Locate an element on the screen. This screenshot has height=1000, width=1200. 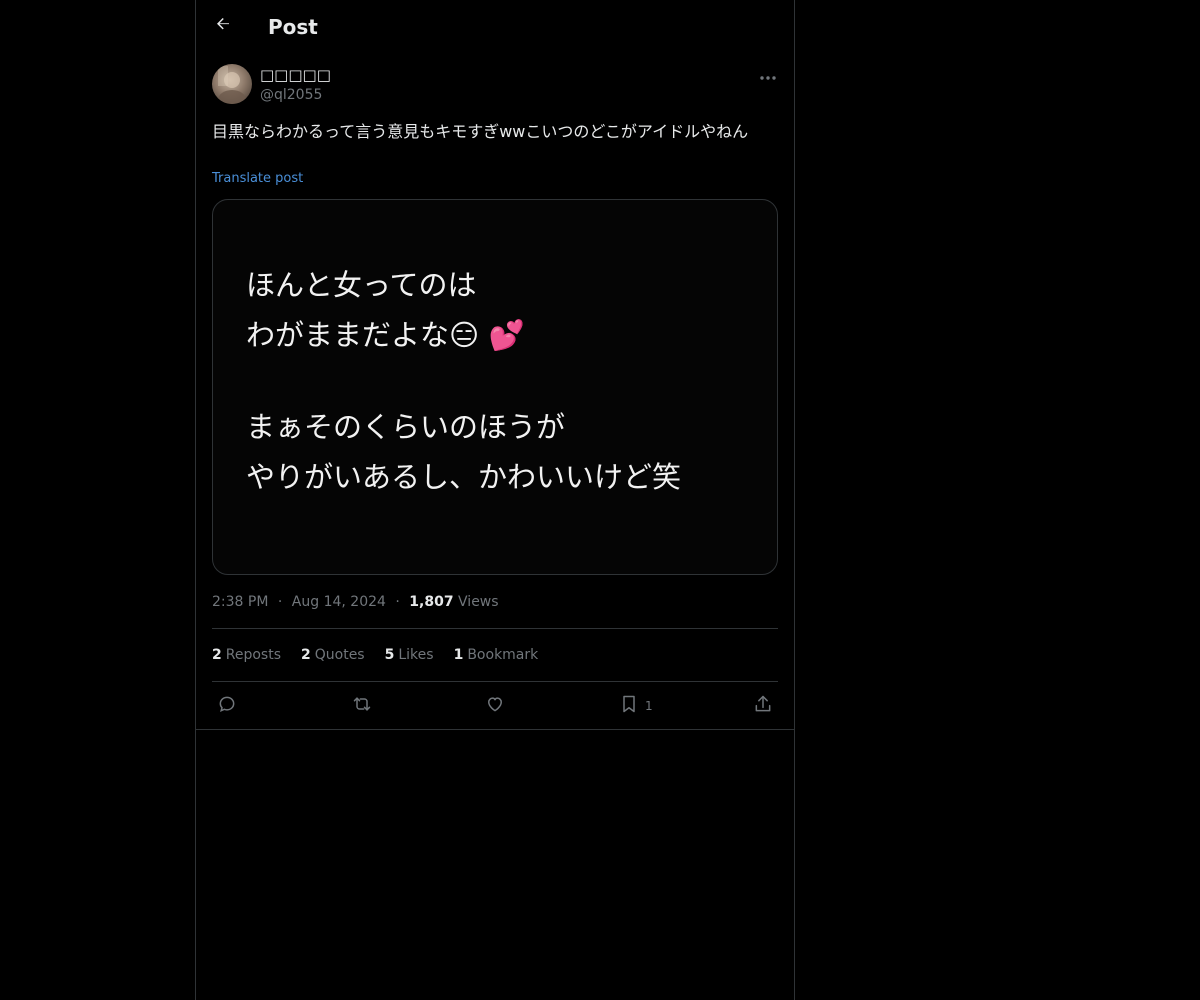
top-bar: Post is located at coordinates (495, 27).